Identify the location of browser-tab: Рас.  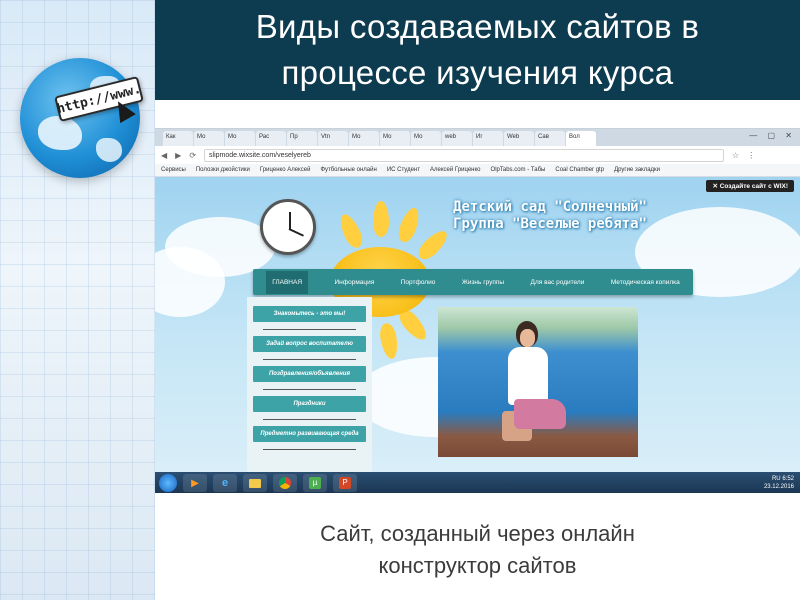
(271, 138).